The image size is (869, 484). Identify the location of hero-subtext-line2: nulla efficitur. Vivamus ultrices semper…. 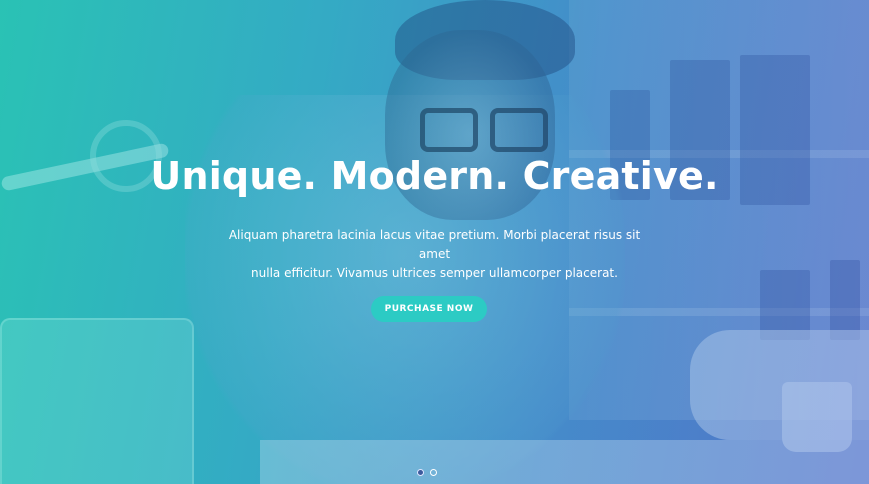
(434, 273).